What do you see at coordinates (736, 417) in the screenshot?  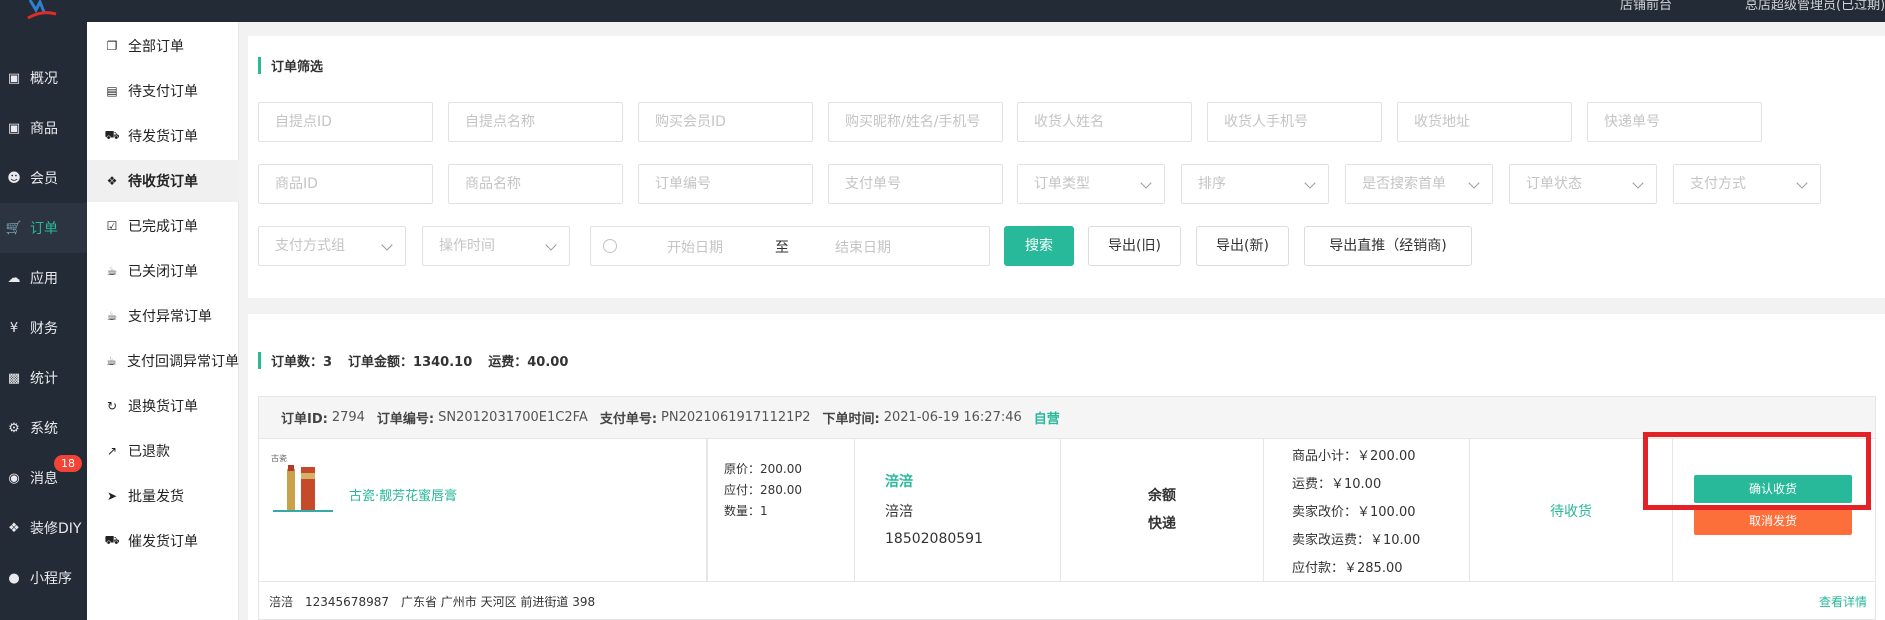 I see `pay-no: PN20210619171121P2` at bounding box center [736, 417].